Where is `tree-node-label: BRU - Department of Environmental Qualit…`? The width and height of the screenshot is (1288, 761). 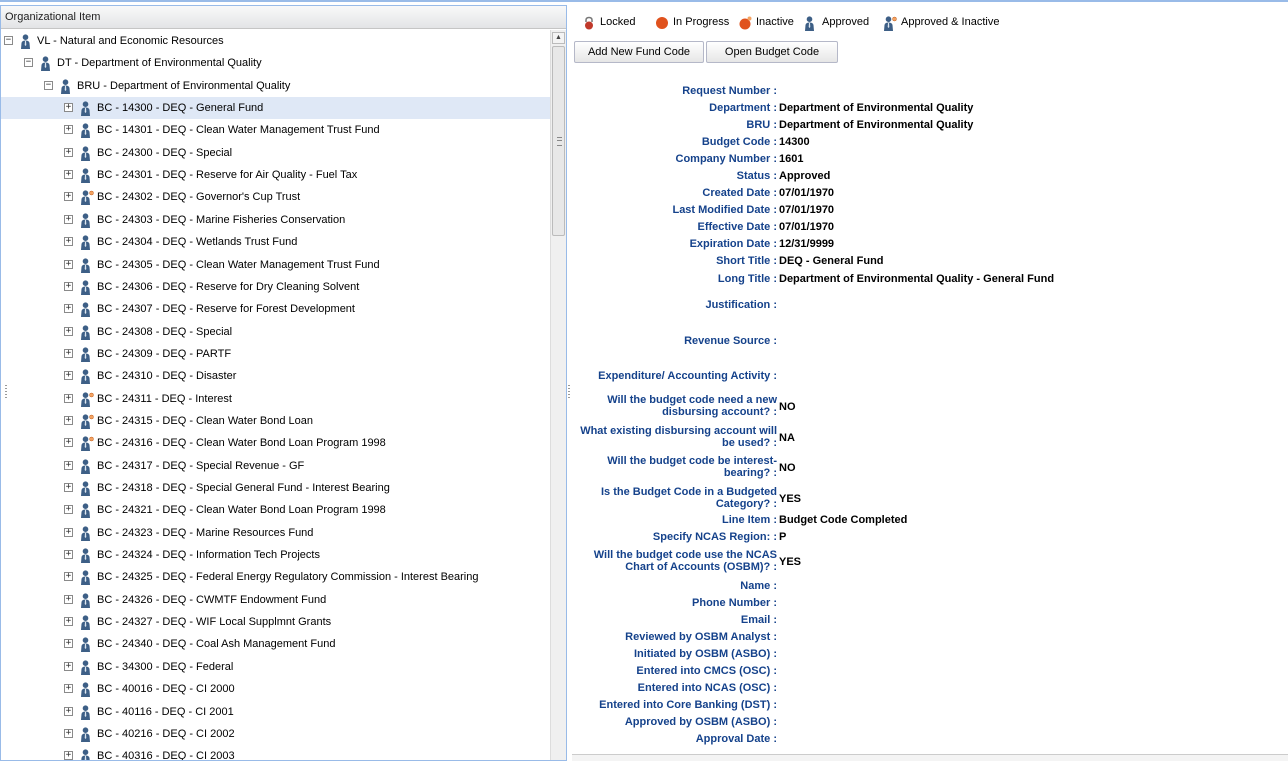 tree-node-label: BRU - Department of Environmental Qualit… is located at coordinates (183, 86).